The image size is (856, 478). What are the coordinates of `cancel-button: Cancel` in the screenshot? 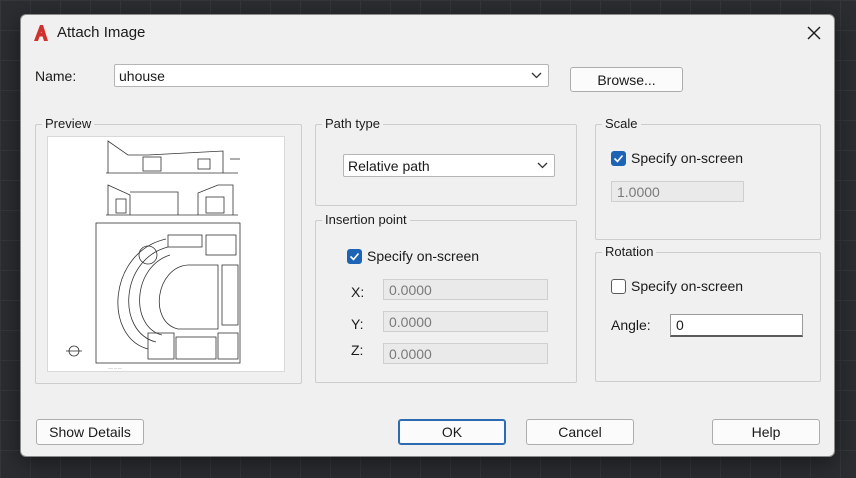 It's located at (580, 432).